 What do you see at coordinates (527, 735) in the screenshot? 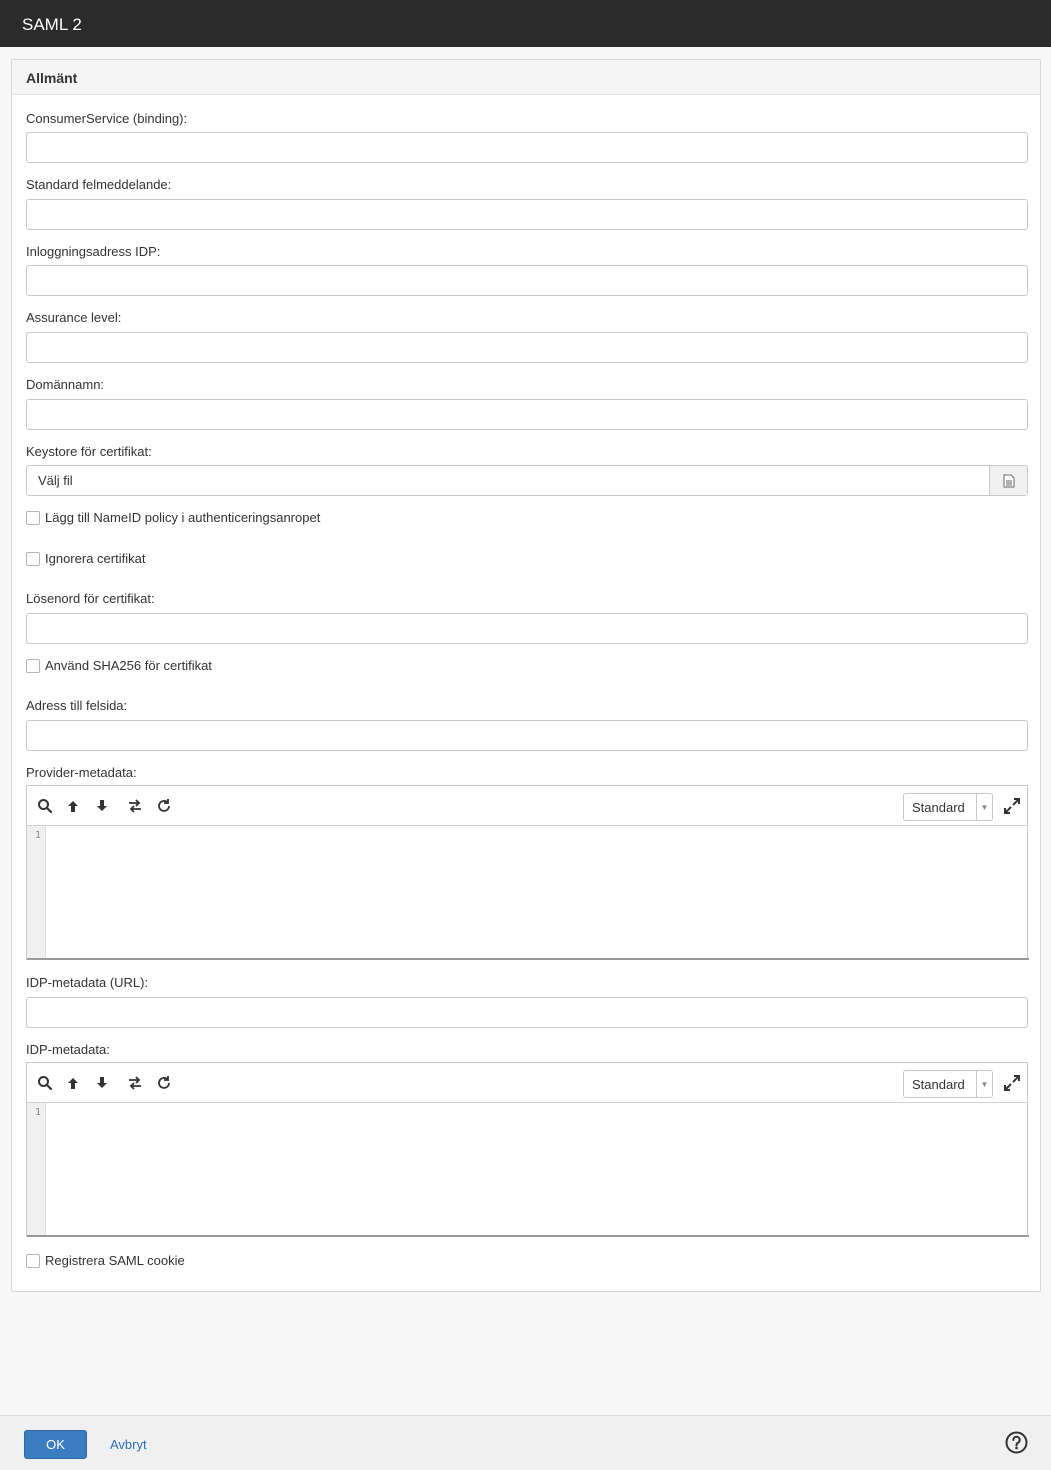
I see `error-page-input` at bounding box center [527, 735].